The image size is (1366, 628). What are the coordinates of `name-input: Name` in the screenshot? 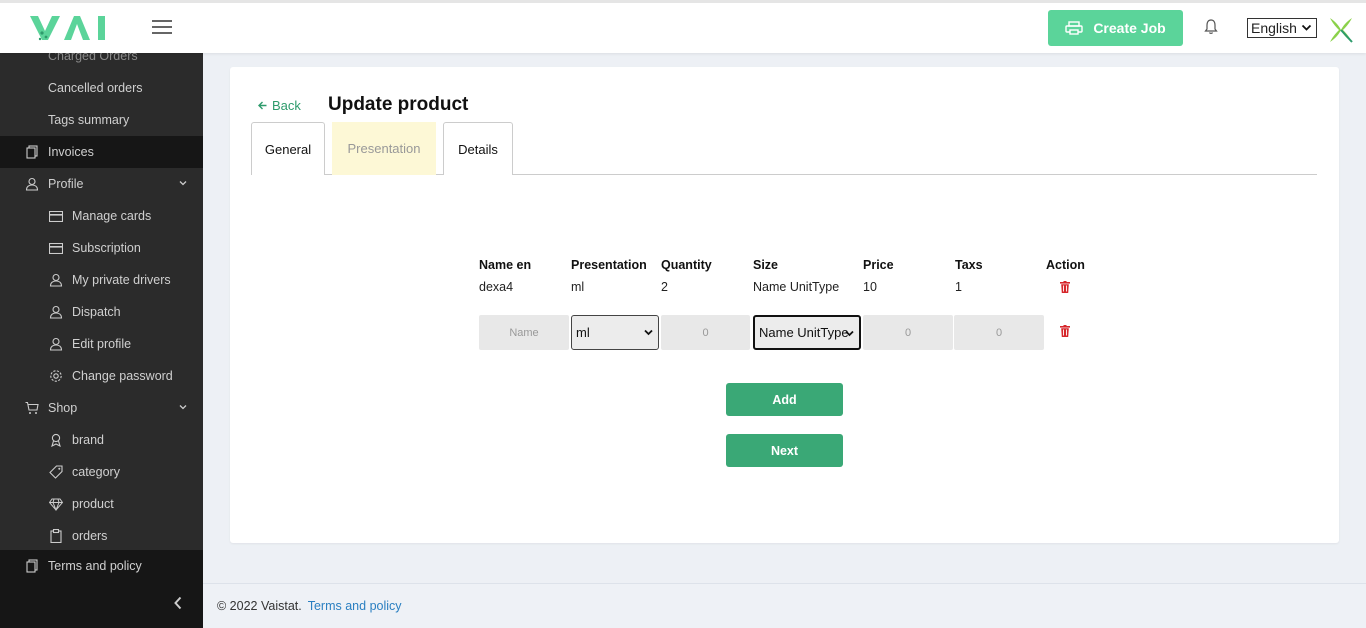 It's located at (524, 332).